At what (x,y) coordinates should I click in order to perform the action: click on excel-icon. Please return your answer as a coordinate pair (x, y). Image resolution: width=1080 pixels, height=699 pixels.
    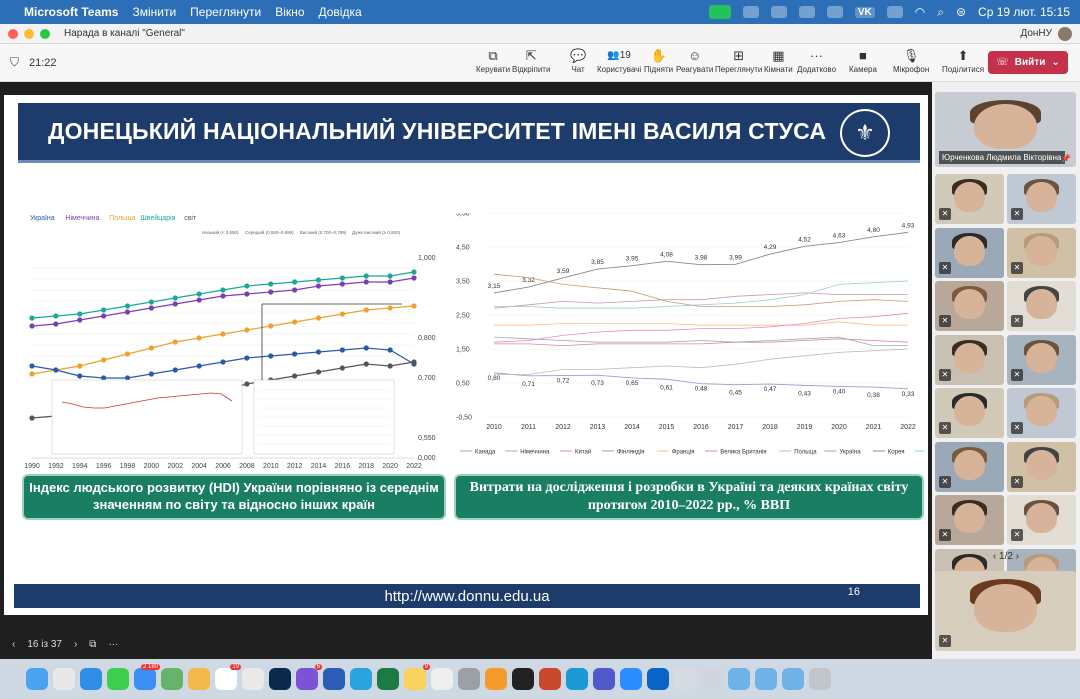
    Looking at the image, I should click on (388, 679).